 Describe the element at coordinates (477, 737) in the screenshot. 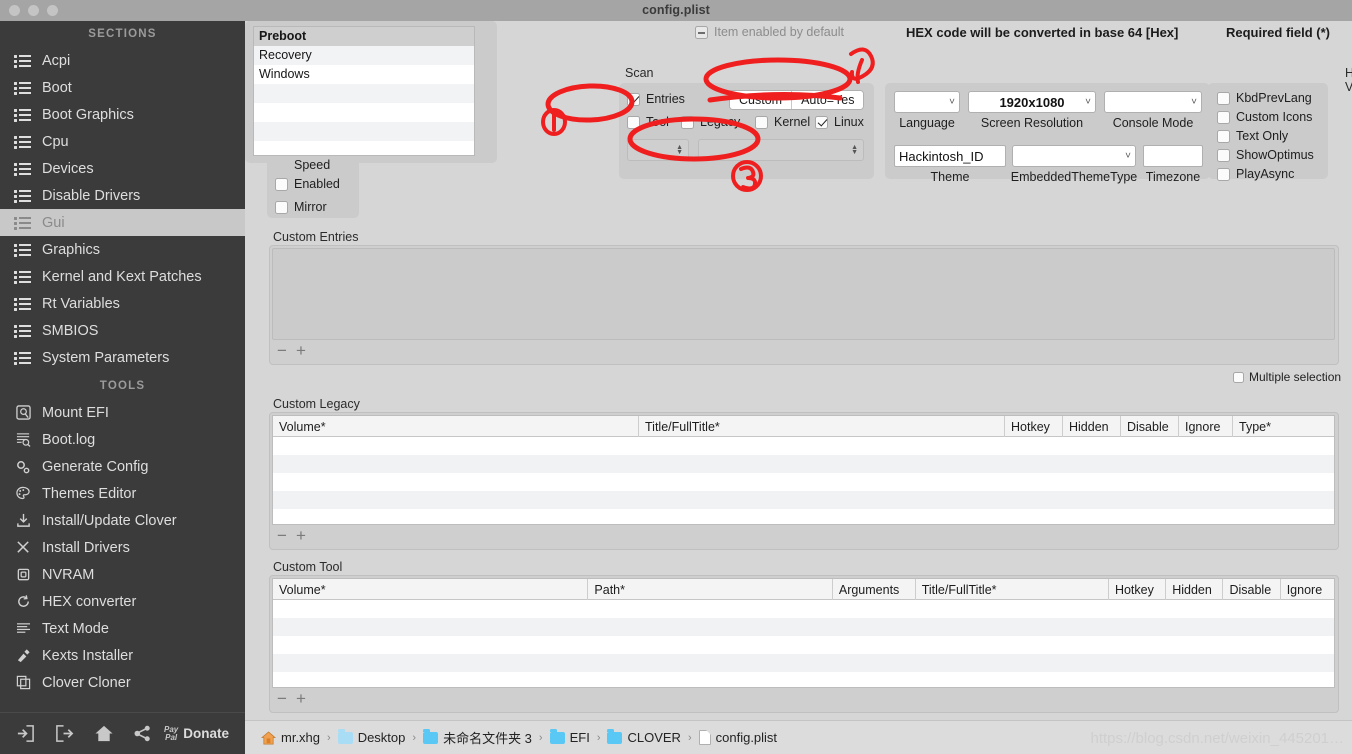

I see `breadcrumb-item-folder3: 未命名文件夹 3` at that location.